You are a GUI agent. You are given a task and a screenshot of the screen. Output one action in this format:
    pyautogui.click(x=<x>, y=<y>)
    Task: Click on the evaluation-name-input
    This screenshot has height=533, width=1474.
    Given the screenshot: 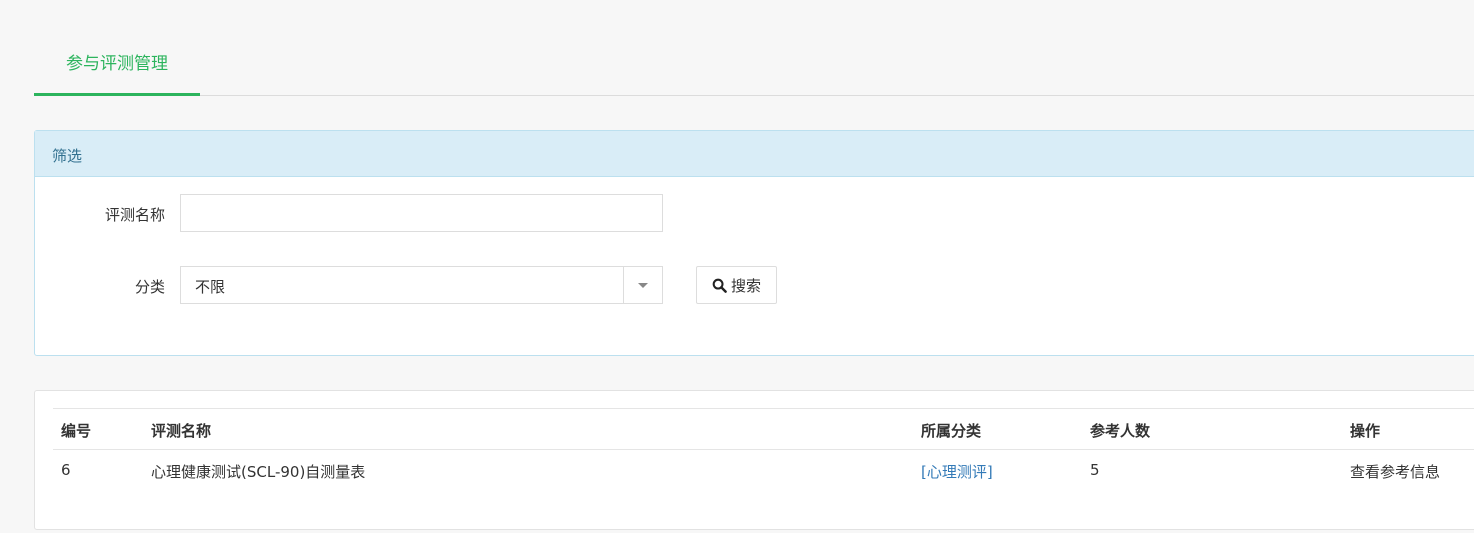 What is the action you would take?
    pyautogui.click(x=421, y=213)
    